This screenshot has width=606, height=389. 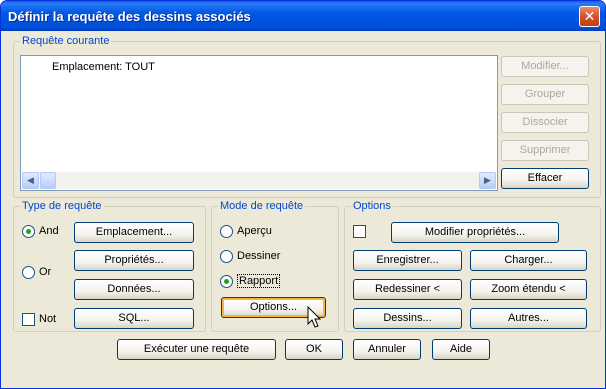 What do you see at coordinates (407, 289) in the screenshot?
I see `redraw-button: Redessiner <` at bounding box center [407, 289].